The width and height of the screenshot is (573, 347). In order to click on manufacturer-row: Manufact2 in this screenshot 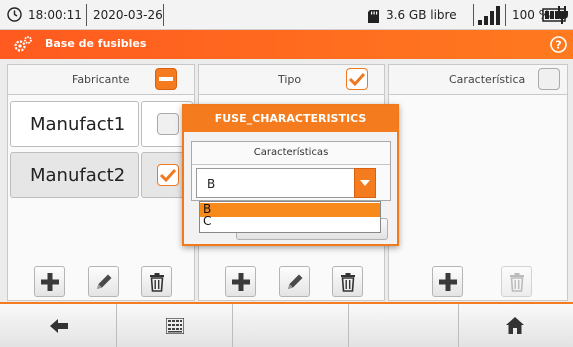, I will do `click(74, 175)`.